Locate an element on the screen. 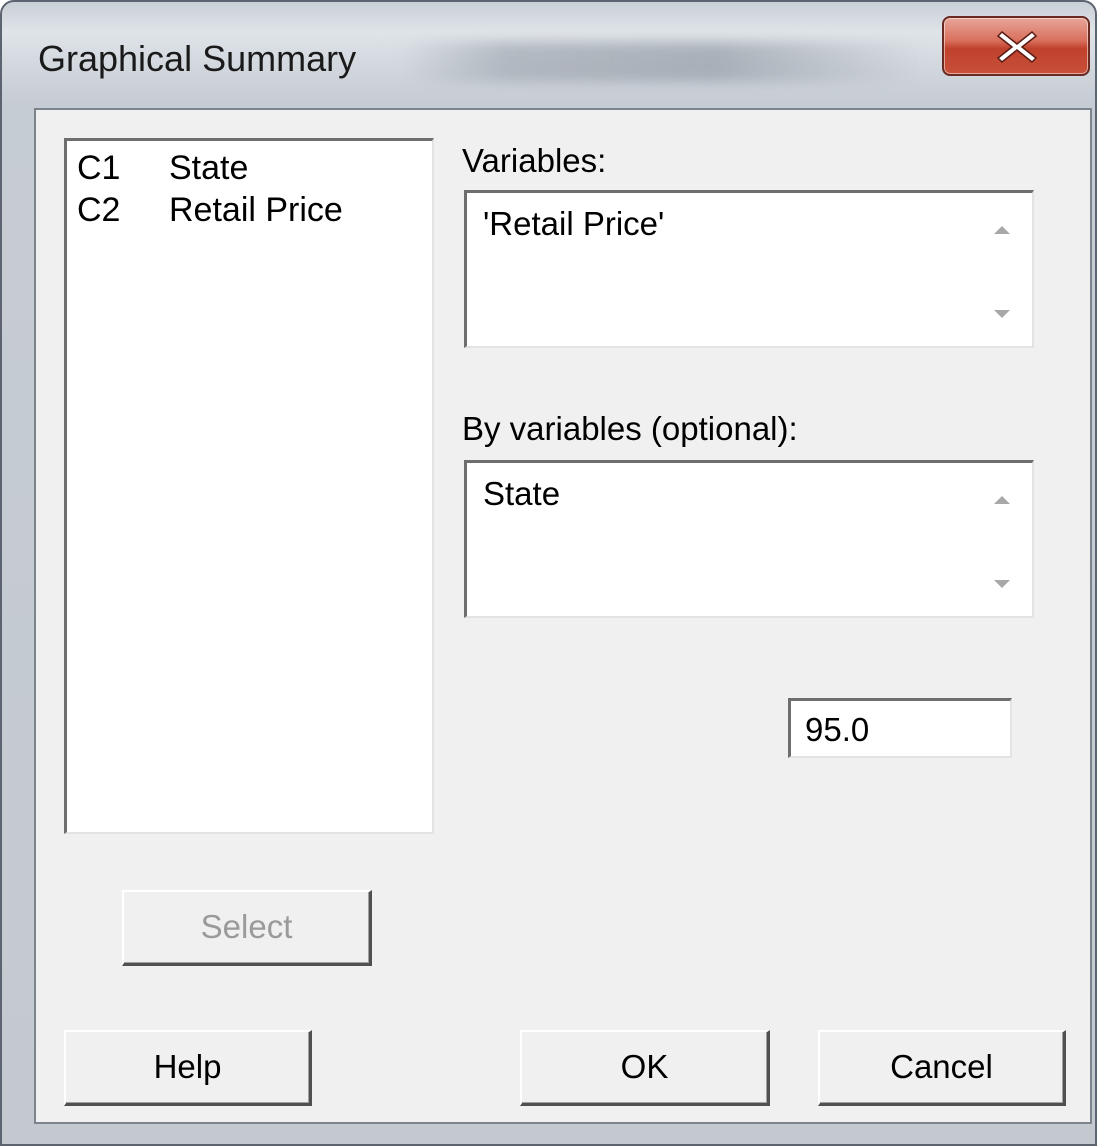  ok-button: OK is located at coordinates (645, 1068).